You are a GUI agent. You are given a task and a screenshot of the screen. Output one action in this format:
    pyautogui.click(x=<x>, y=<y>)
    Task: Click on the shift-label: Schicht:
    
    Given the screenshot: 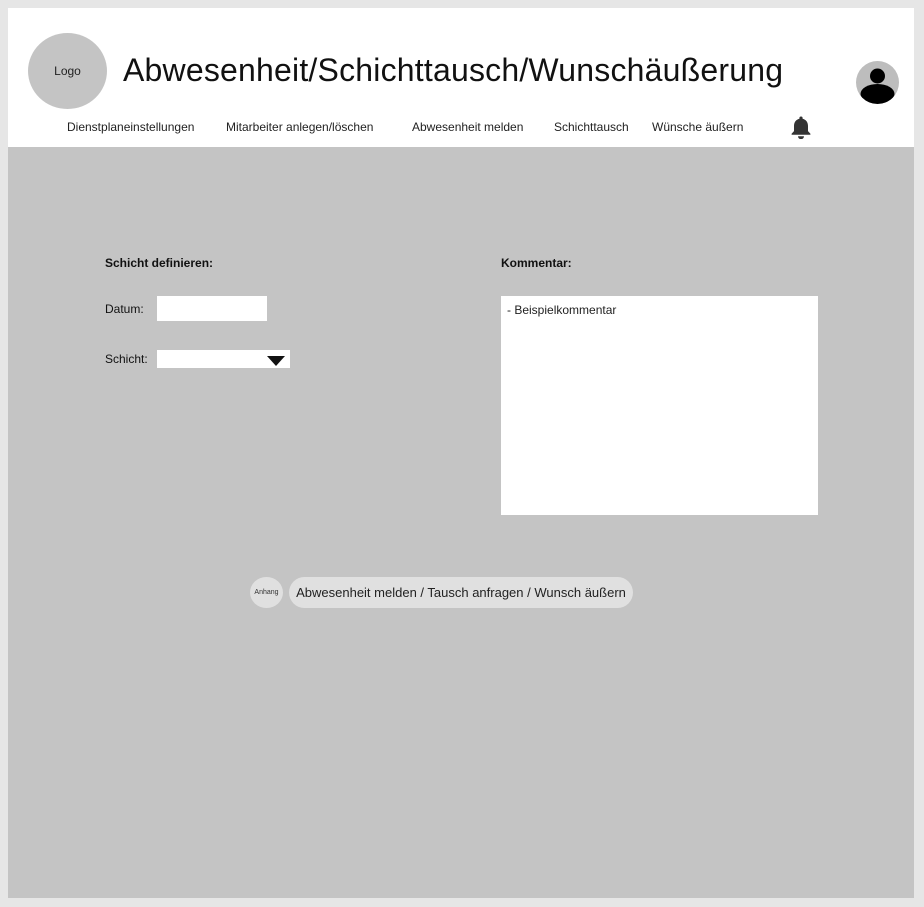 What is the action you would take?
    pyautogui.click(x=126, y=359)
    